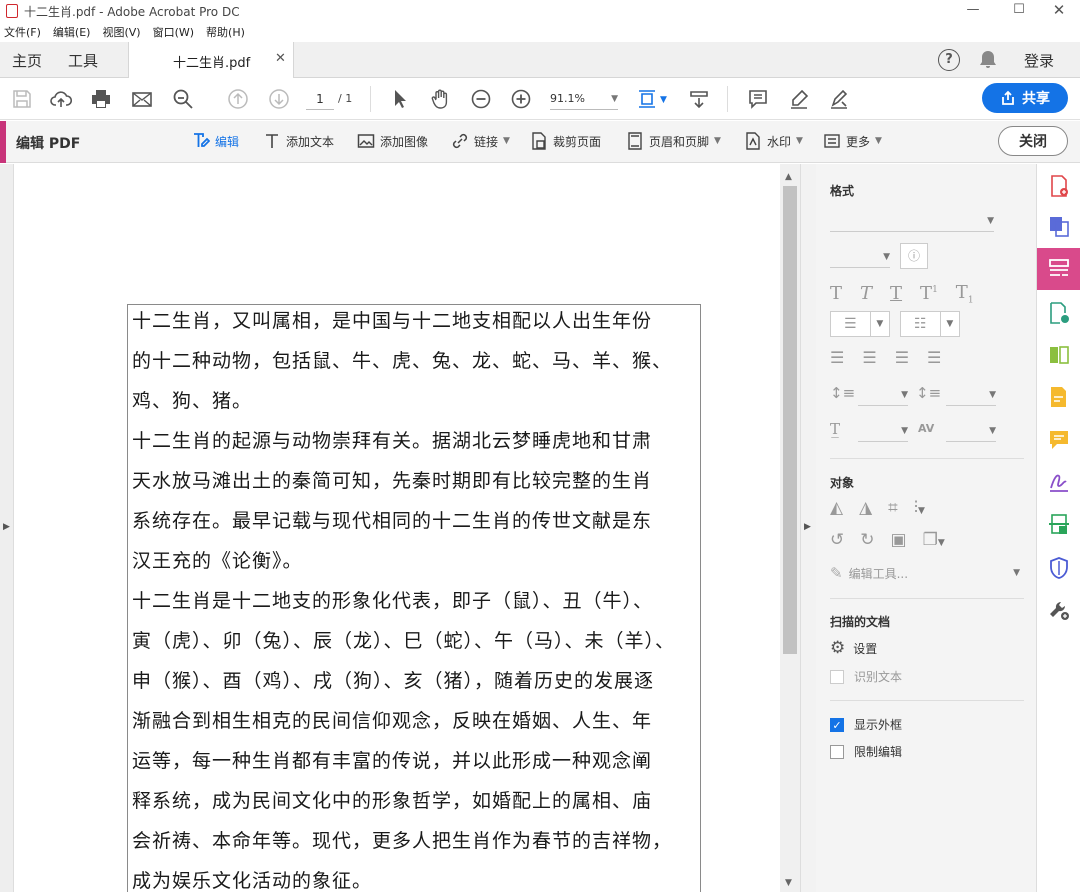  Describe the element at coordinates (883, 395) in the screenshot. I see `line-spacing-select: ▼` at that location.